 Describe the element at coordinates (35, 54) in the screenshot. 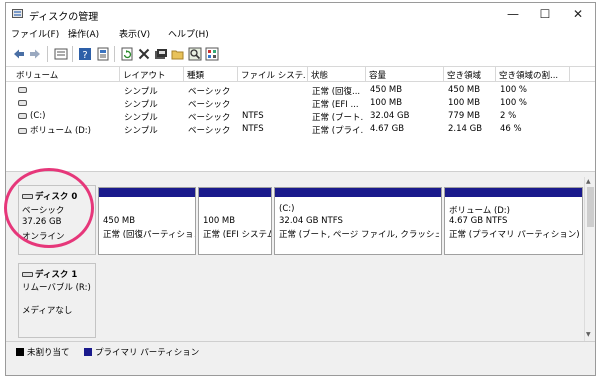

I see `forward-icon` at that location.